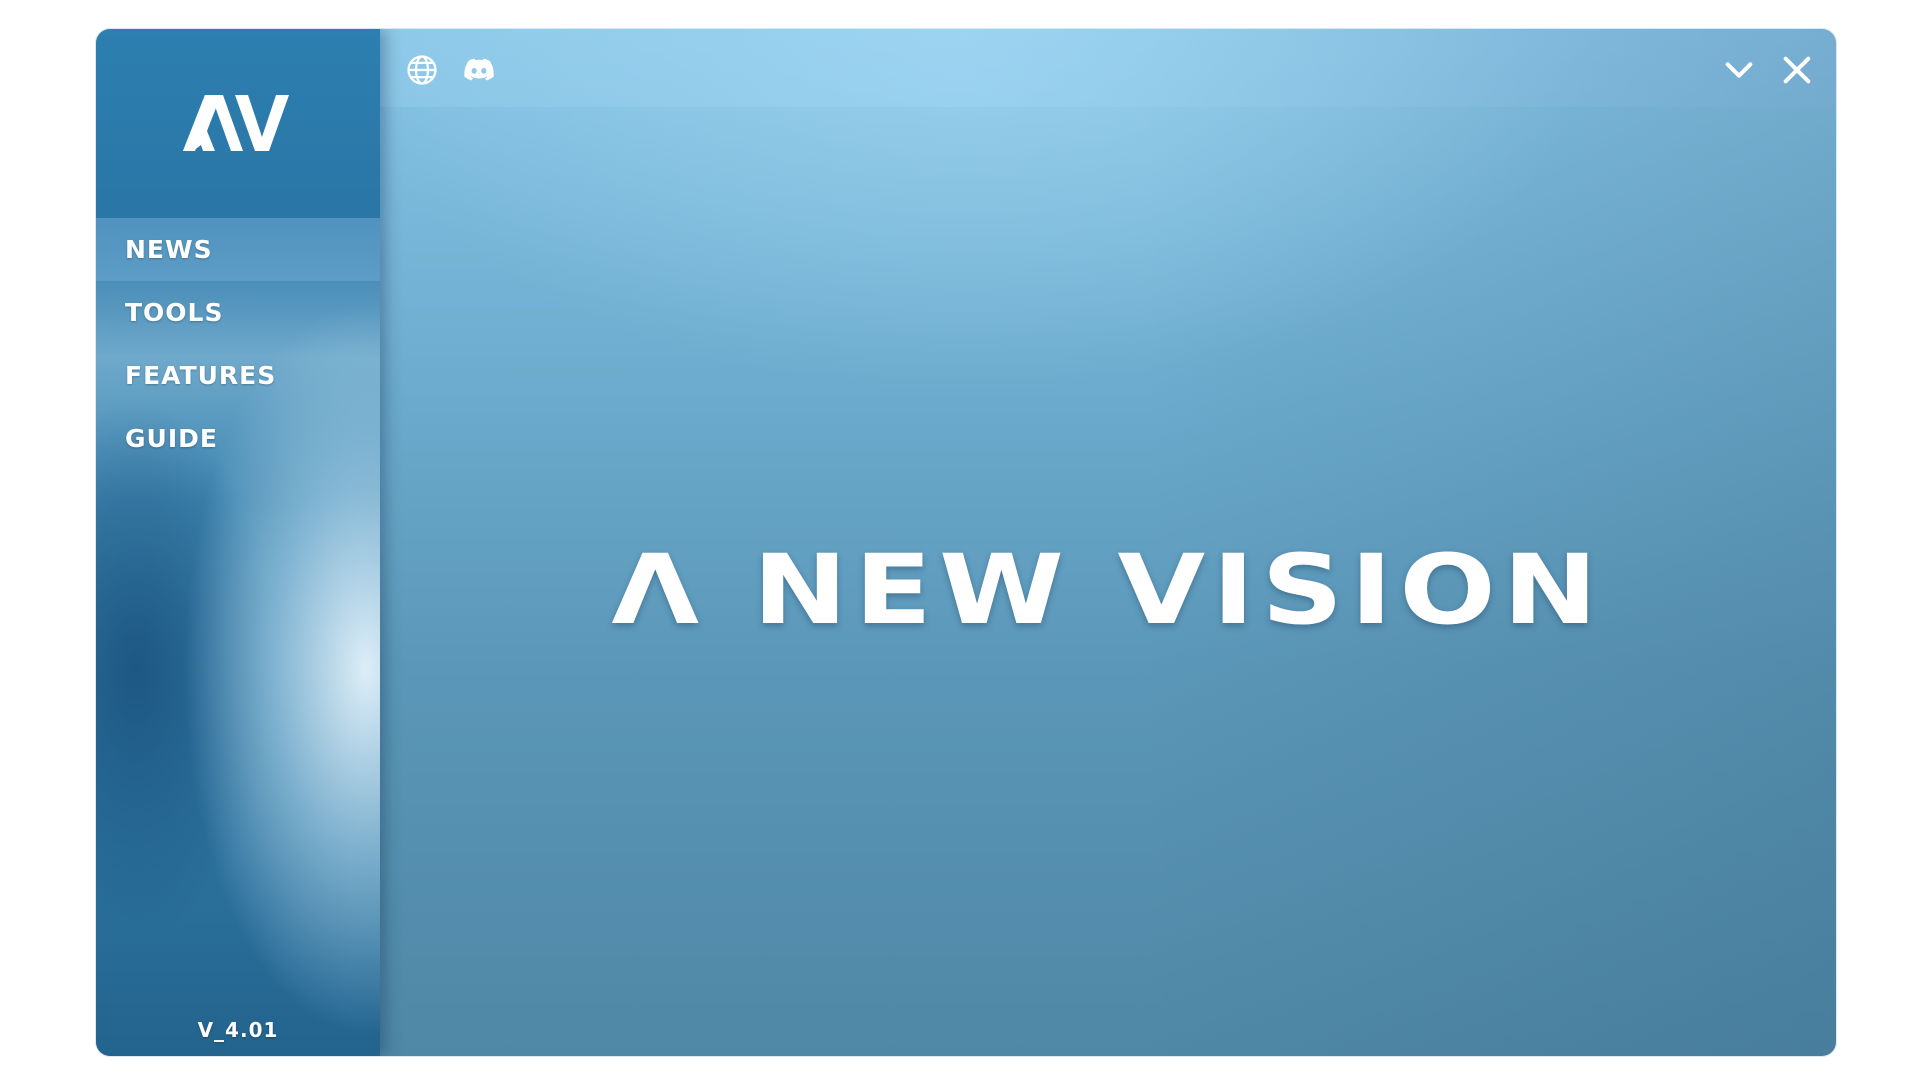 The height and width of the screenshot is (1080, 1920). What do you see at coordinates (238, 249) in the screenshot?
I see `sidebar-item-news: NEWS` at bounding box center [238, 249].